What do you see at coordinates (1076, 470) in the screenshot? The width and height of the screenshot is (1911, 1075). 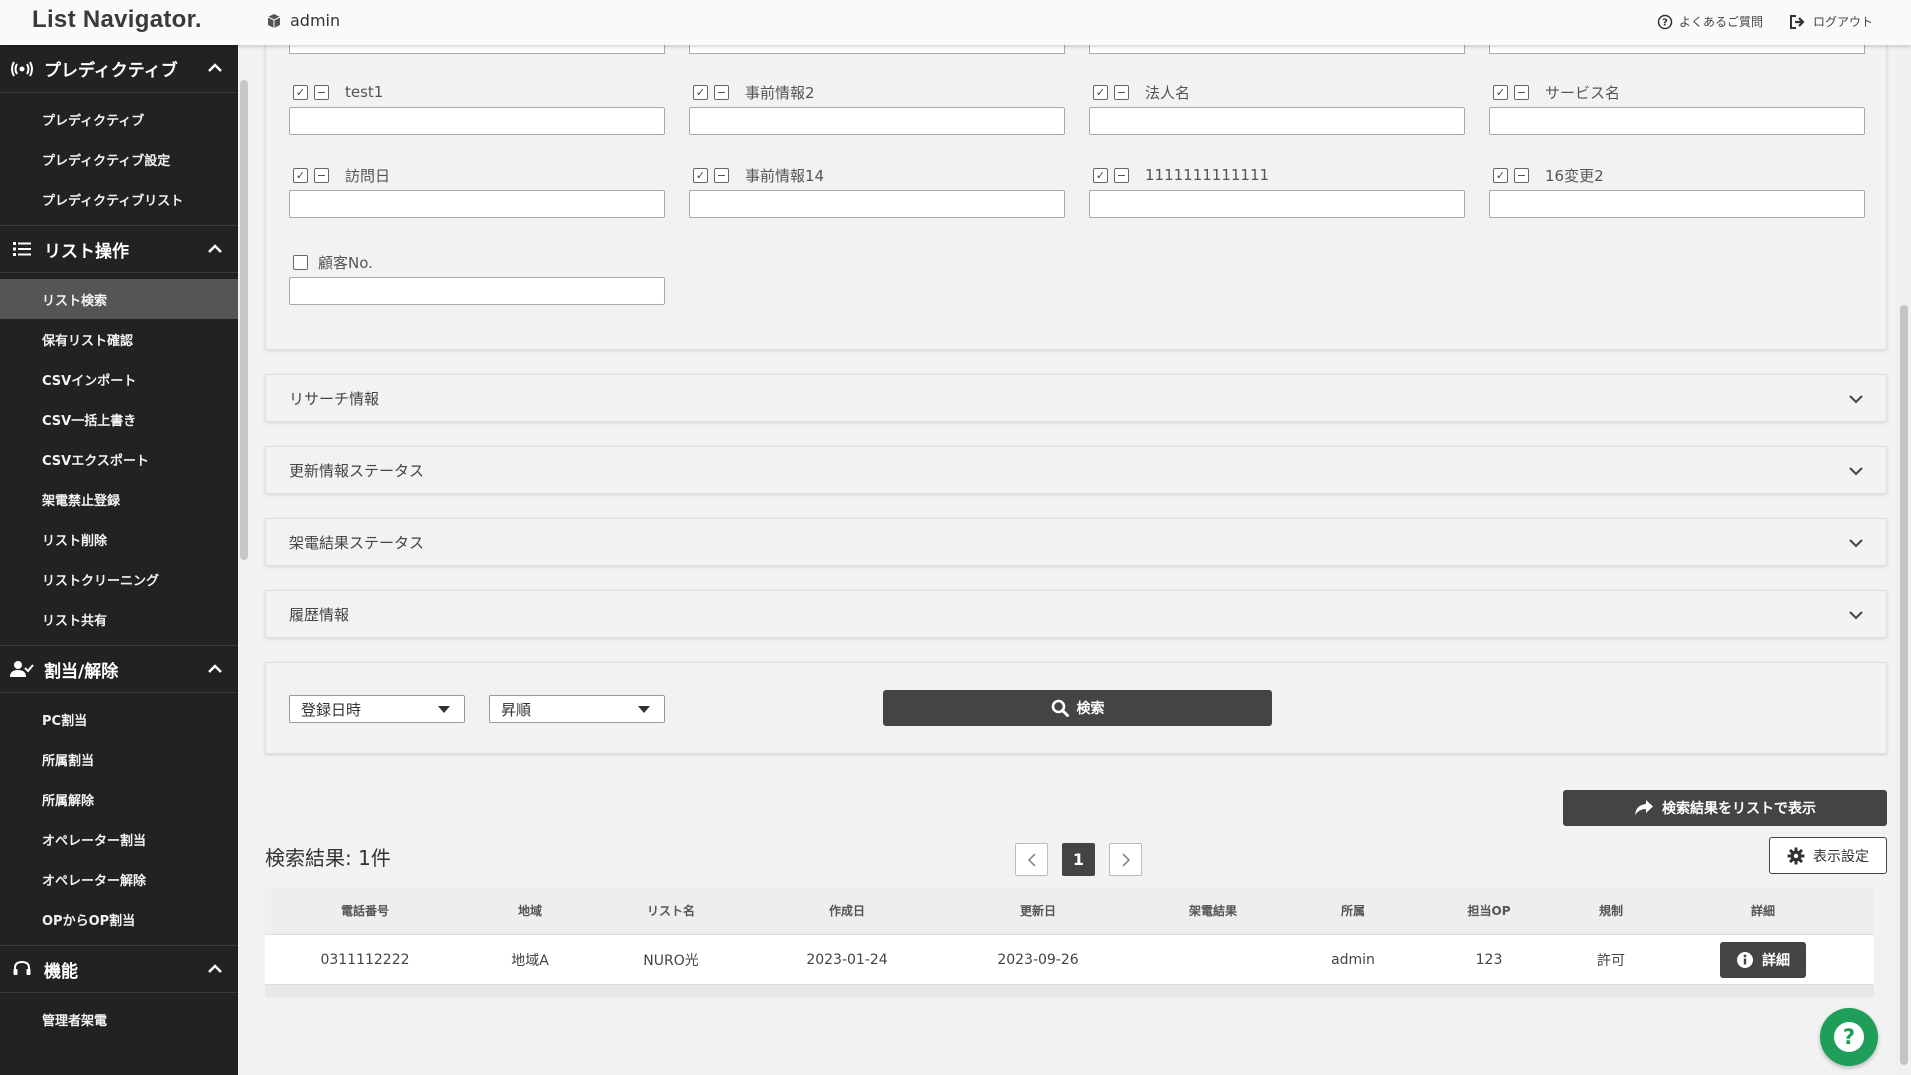 I see `accordion-update-status: 更新情報ステータス` at bounding box center [1076, 470].